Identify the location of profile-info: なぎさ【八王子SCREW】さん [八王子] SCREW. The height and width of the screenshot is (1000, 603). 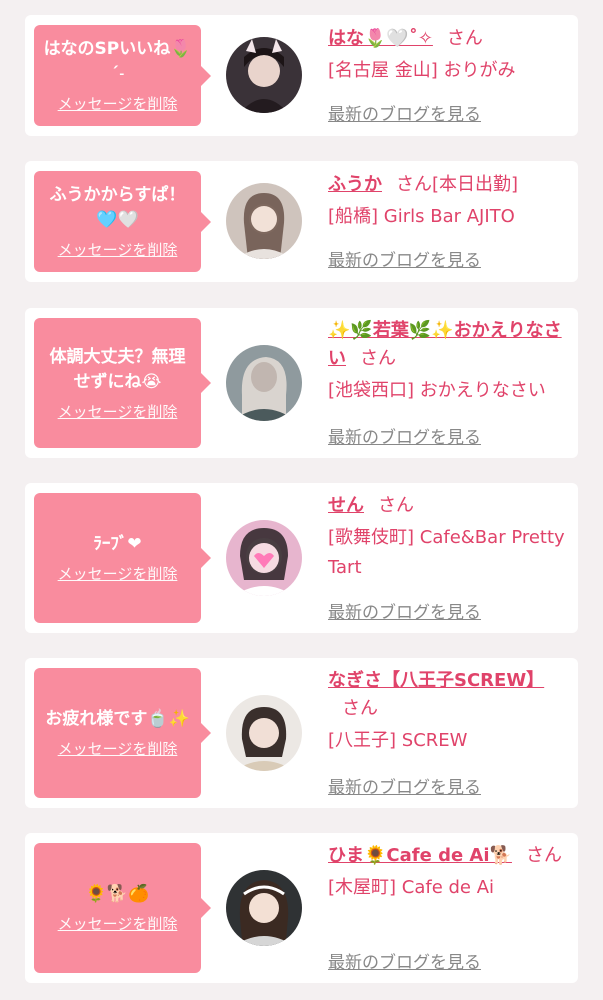
(447, 711).